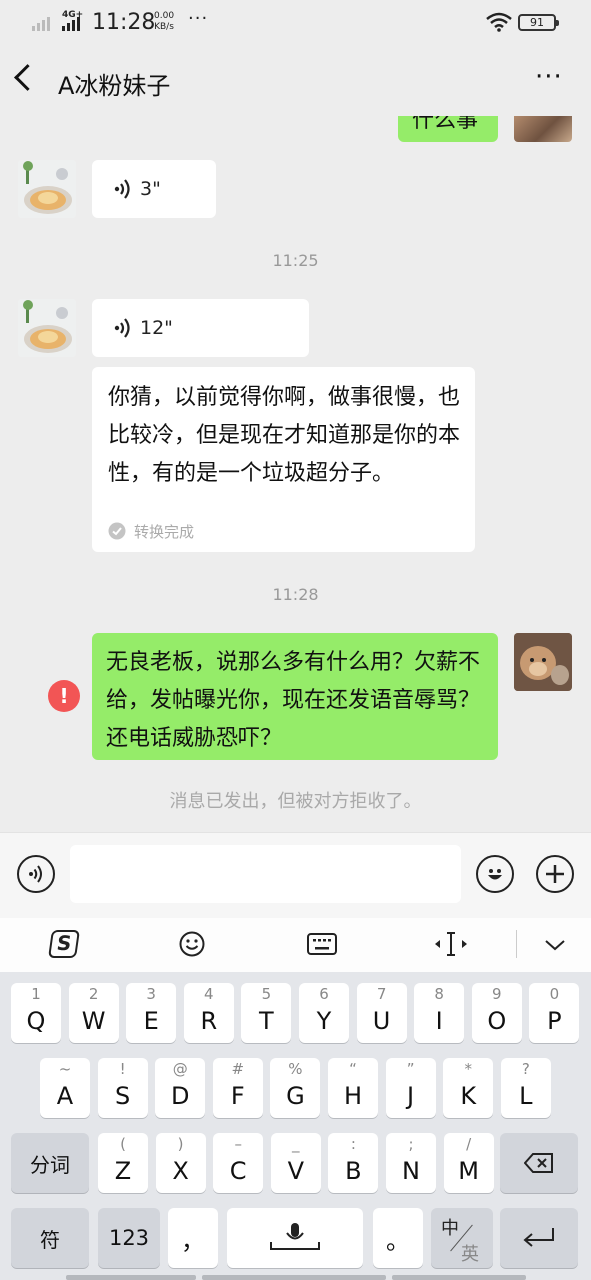  Describe the element at coordinates (200, 328) in the screenshot. I see `voice-message-bubble: 12"` at that location.